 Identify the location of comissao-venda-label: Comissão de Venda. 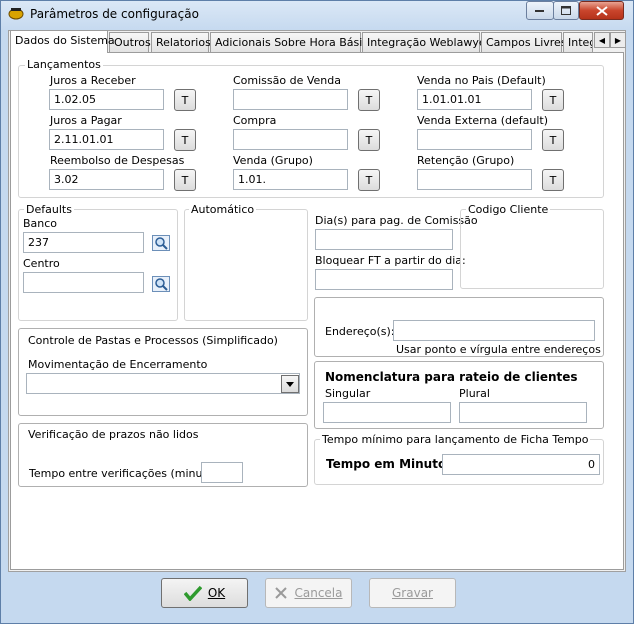
(287, 80).